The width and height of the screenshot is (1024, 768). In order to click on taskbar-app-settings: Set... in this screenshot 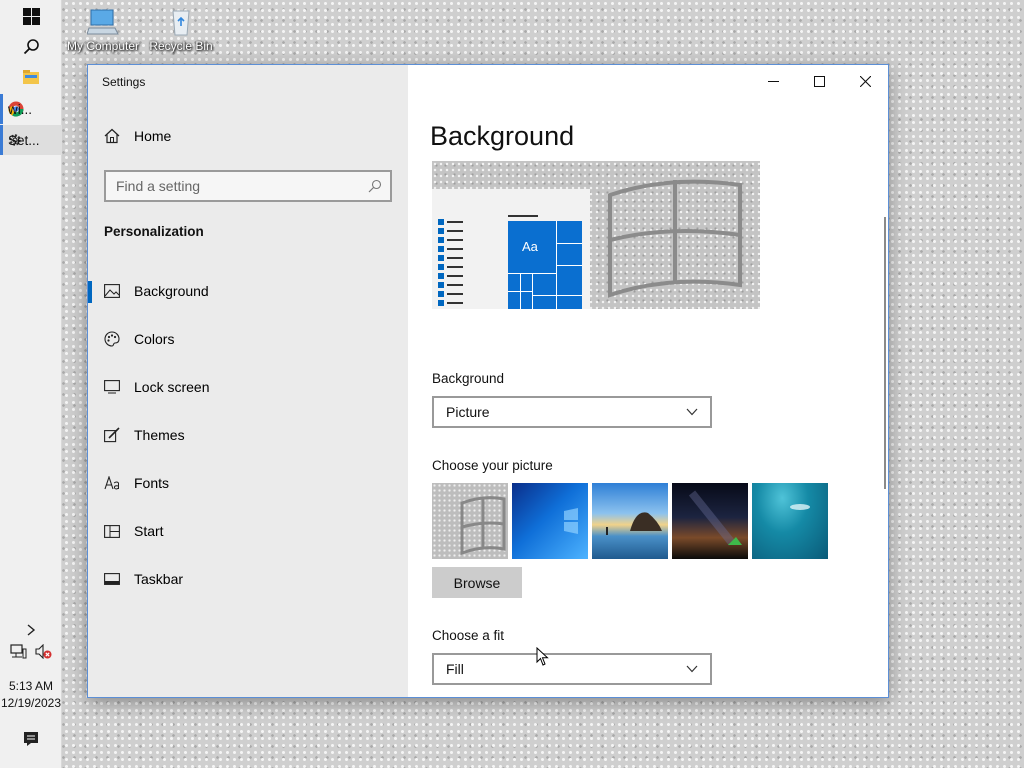, I will do `click(31, 140)`.